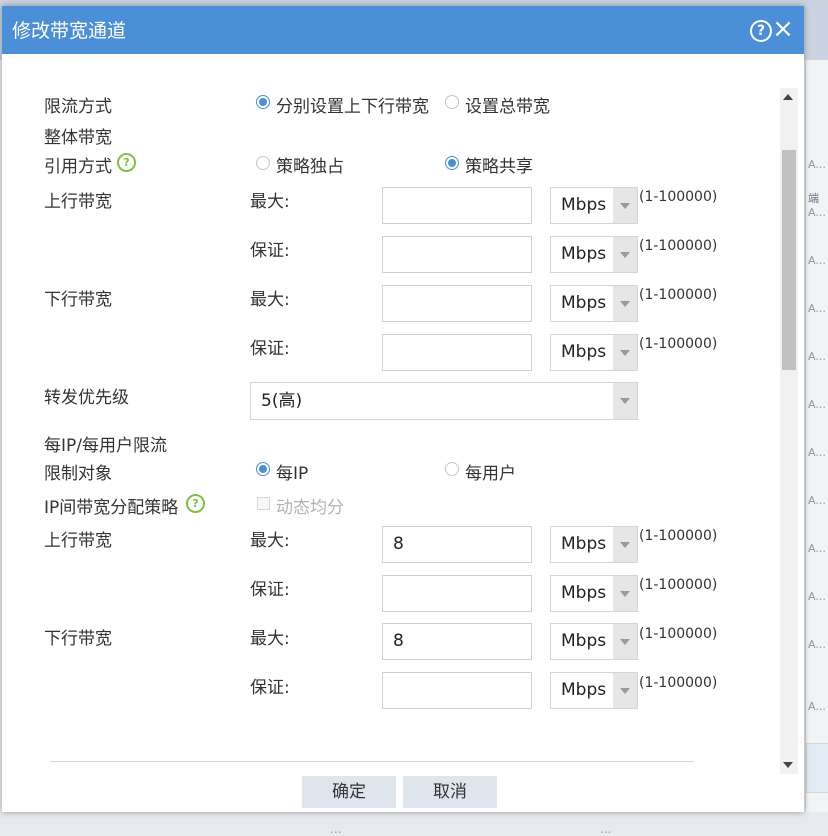 This screenshot has height=836, width=828. Describe the element at coordinates (292, 471) in the screenshot. I see `radio-per-ip-label: 每IP` at that location.